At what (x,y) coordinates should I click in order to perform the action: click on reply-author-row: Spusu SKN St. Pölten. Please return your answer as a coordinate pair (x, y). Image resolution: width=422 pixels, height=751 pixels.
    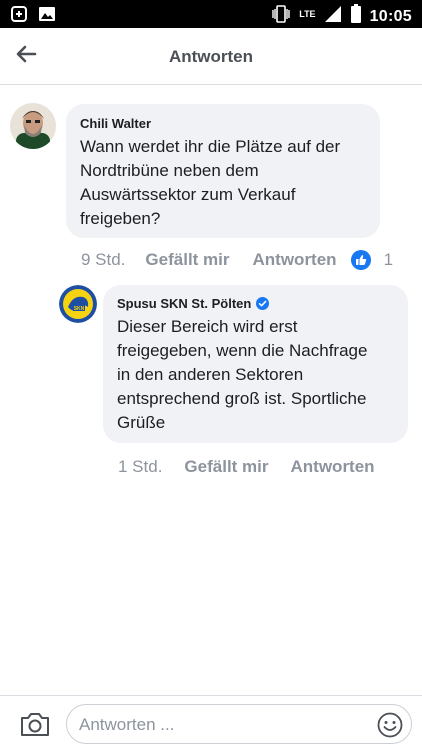
    Looking at the image, I should click on (255, 303).